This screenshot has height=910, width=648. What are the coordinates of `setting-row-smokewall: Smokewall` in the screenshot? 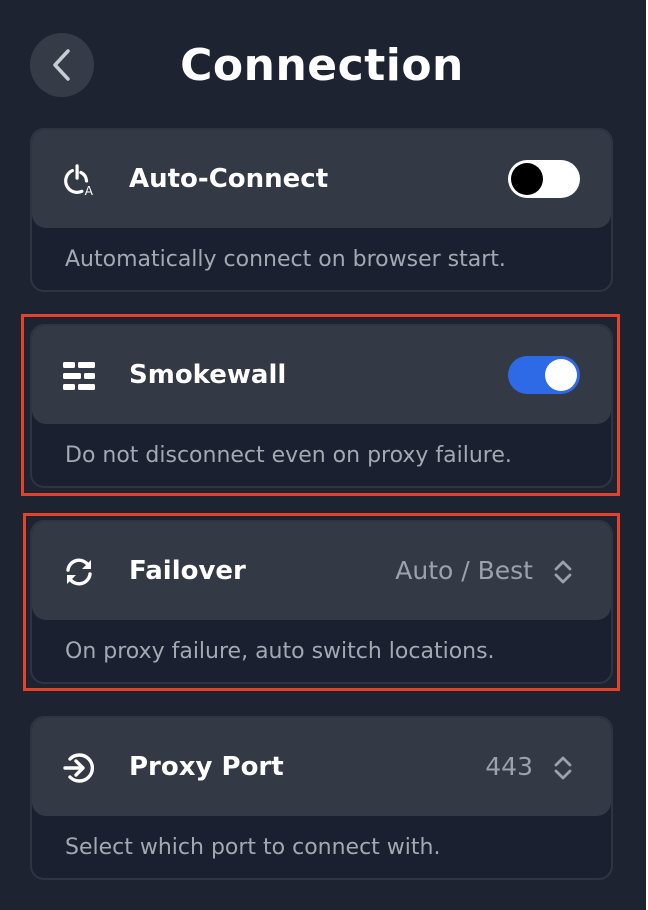 It's located at (321, 375).